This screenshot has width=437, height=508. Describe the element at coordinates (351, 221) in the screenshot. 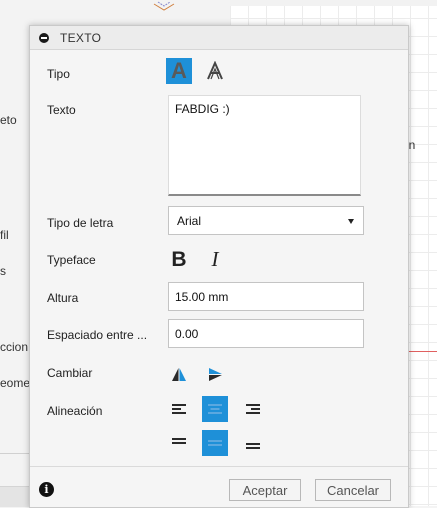

I see `chevron-down-icon` at that location.